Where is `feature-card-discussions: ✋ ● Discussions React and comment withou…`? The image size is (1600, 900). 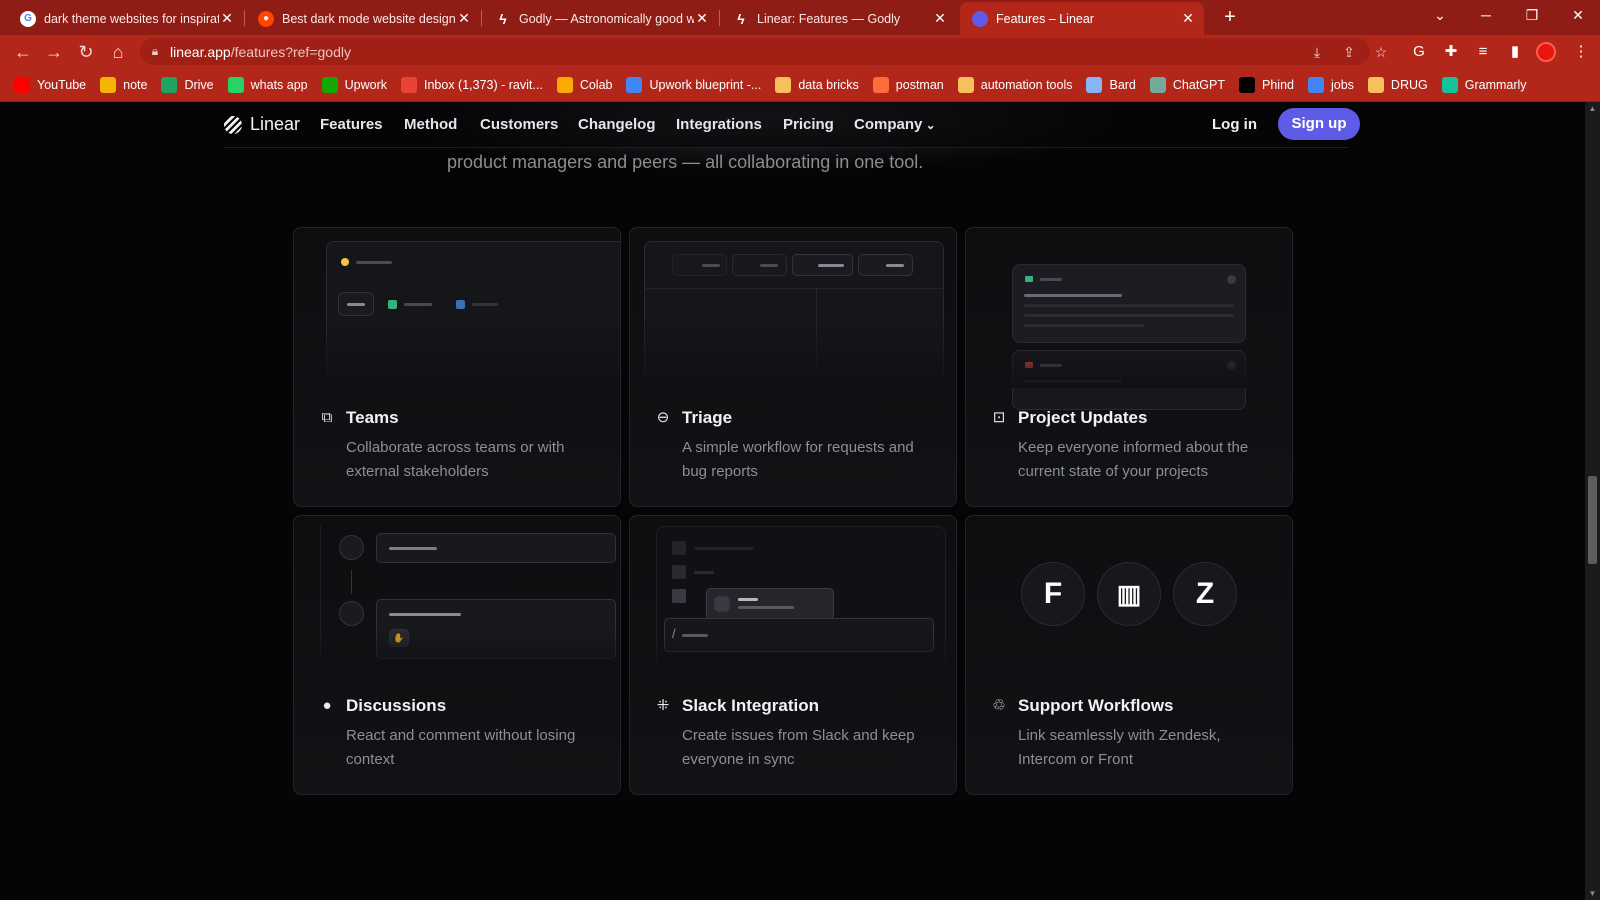 feature-card-discussions: ✋ ● Discussions React and comment withou… is located at coordinates (457, 655).